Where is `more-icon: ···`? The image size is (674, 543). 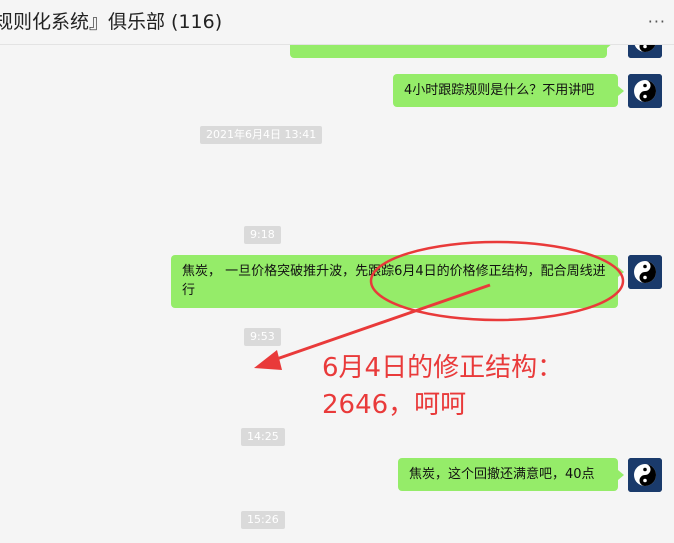 more-icon: ··· is located at coordinates (657, 21).